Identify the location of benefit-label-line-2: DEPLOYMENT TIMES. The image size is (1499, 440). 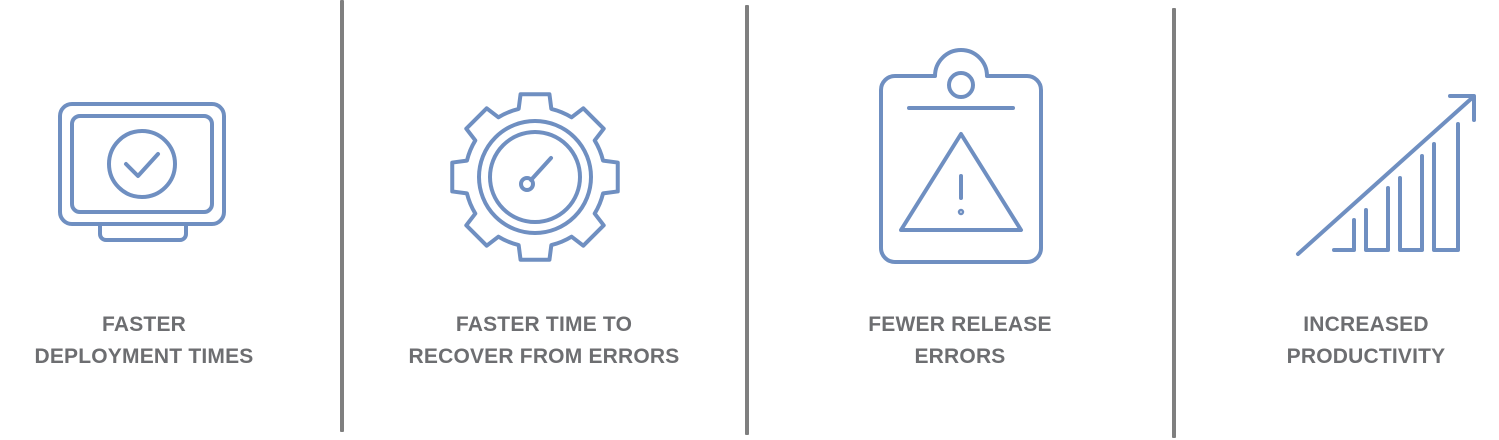
(144, 356).